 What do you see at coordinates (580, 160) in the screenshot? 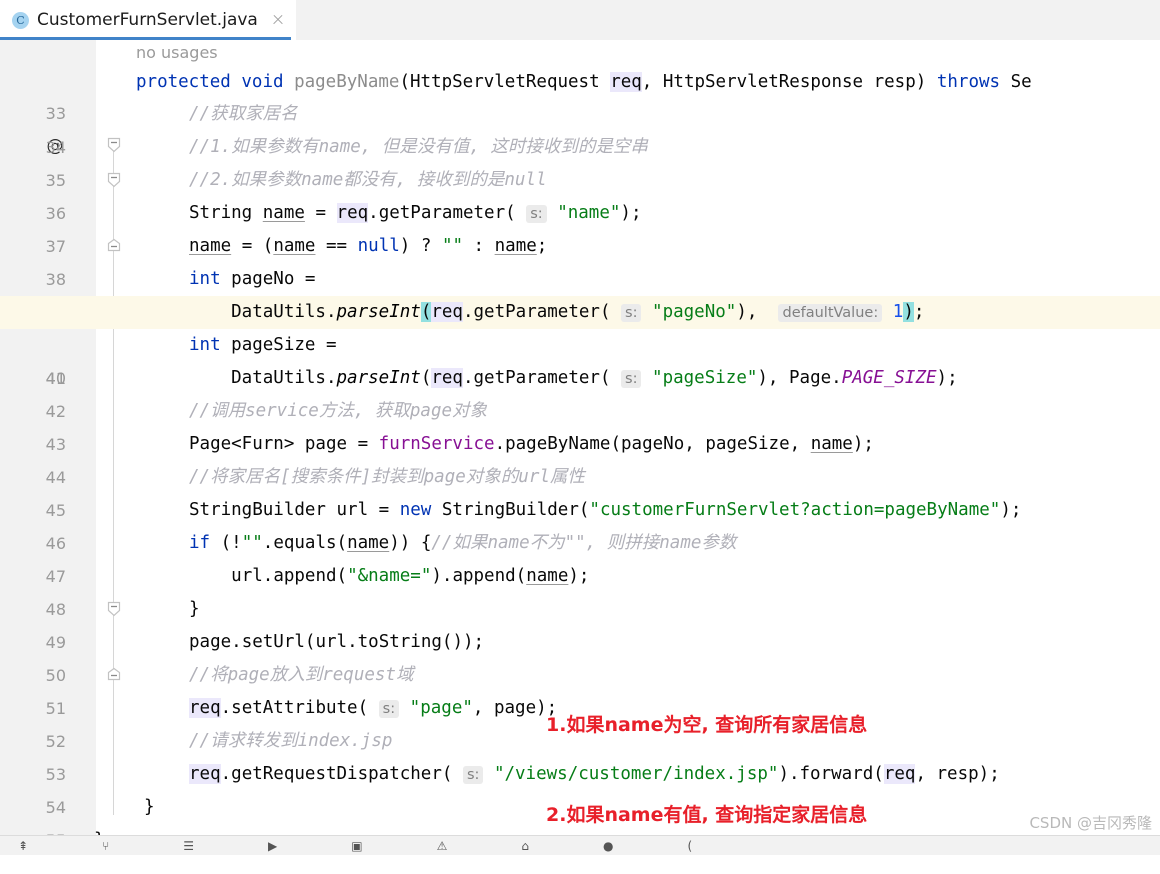
I see `code-line-35: 35 //1.如果参数有name, 但是没有值, 这时接收到的是空串` at bounding box center [580, 160].